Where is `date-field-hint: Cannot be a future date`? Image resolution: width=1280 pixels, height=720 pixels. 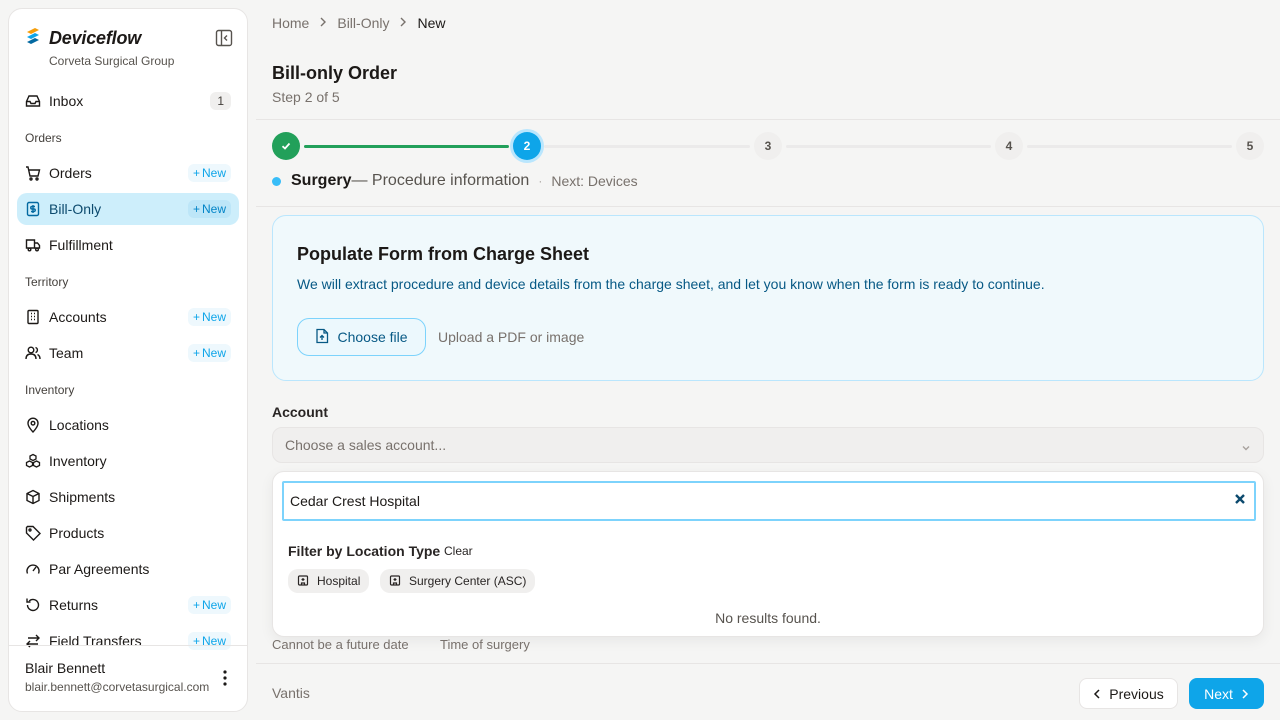 date-field-hint: Cannot be a future date is located at coordinates (340, 644).